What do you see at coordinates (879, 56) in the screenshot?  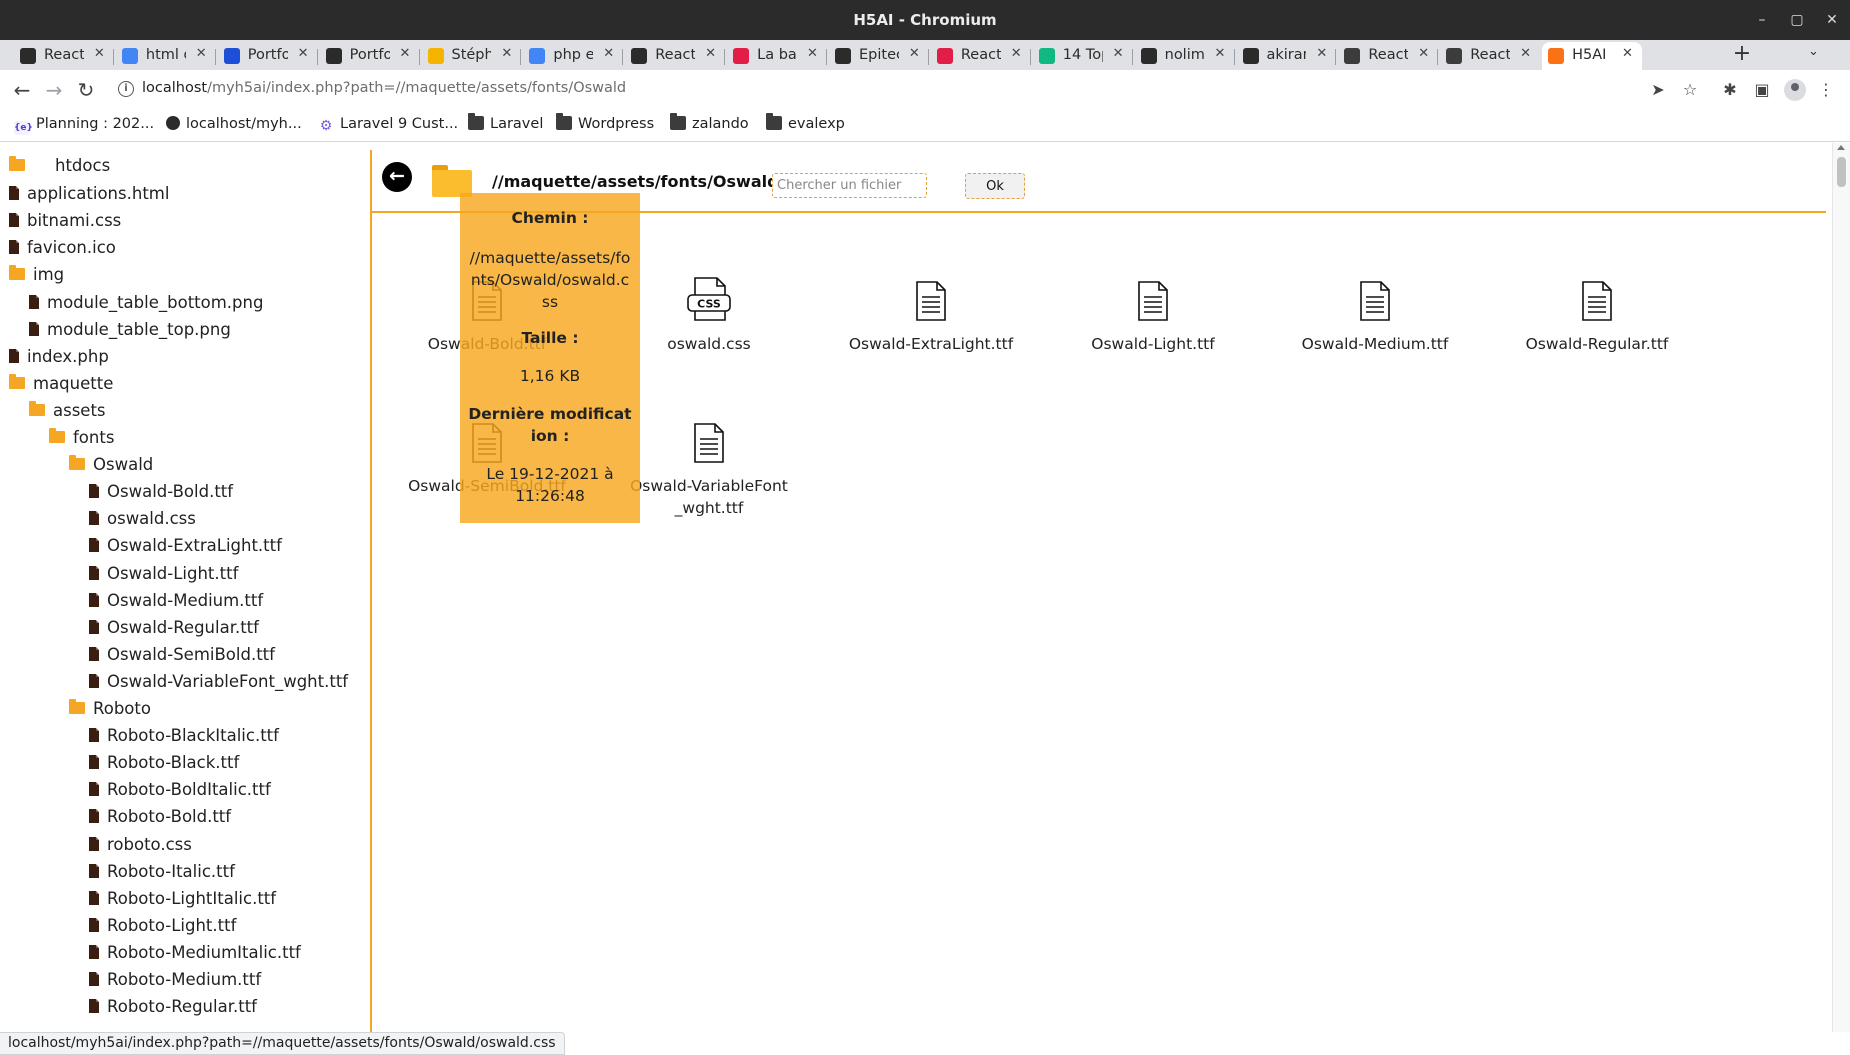 I see `browser-tab: Epitec ✕` at bounding box center [879, 56].